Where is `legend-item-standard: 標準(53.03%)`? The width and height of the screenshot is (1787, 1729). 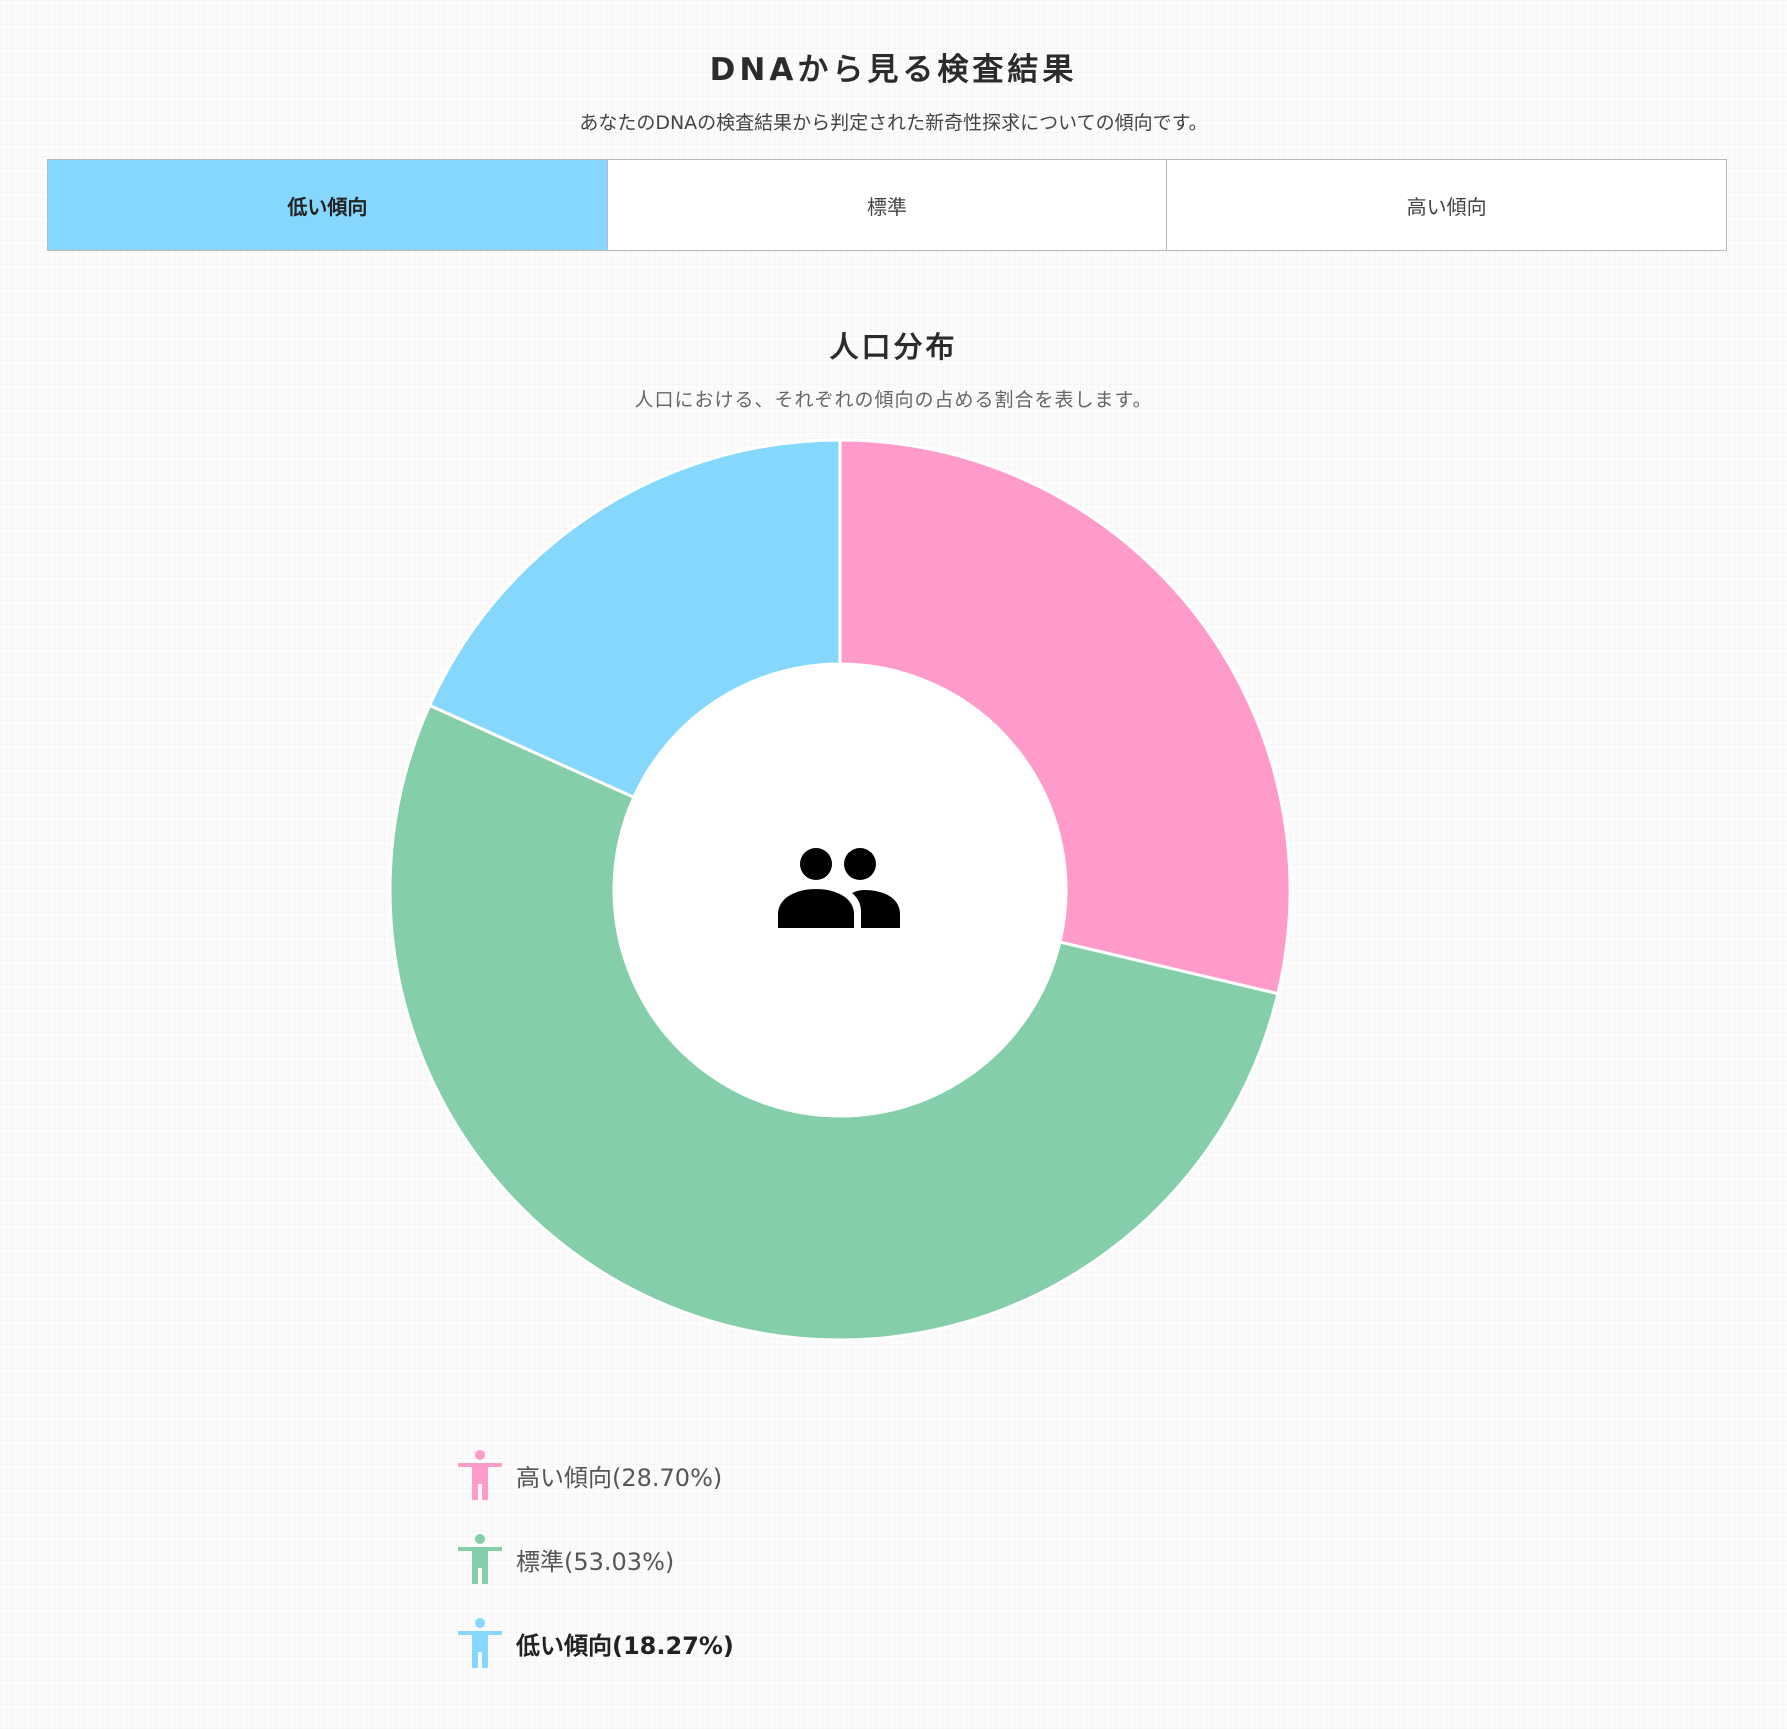 legend-item-standard: 標準(53.03%) is located at coordinates (596, 1559).